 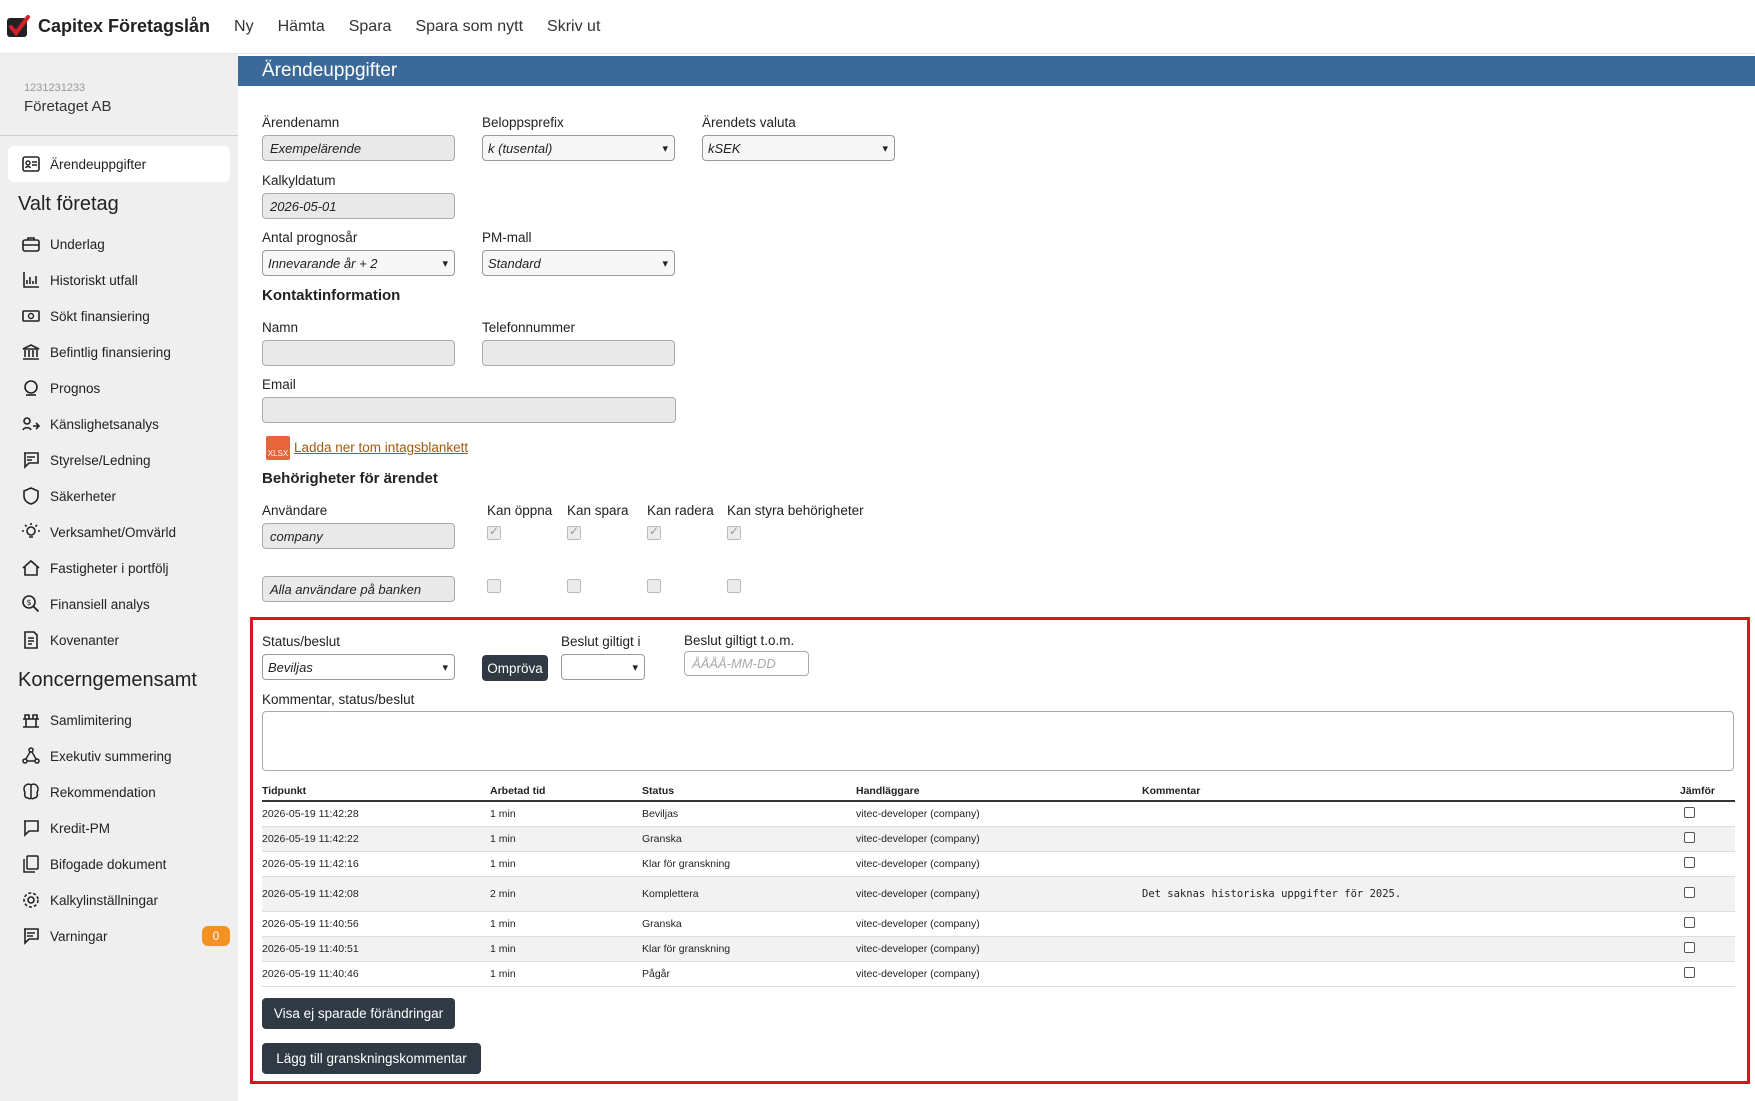 What do you see at coordinates (31, 568) in the screenshot?
I see `house-icon` at bounding box center [31, 568].